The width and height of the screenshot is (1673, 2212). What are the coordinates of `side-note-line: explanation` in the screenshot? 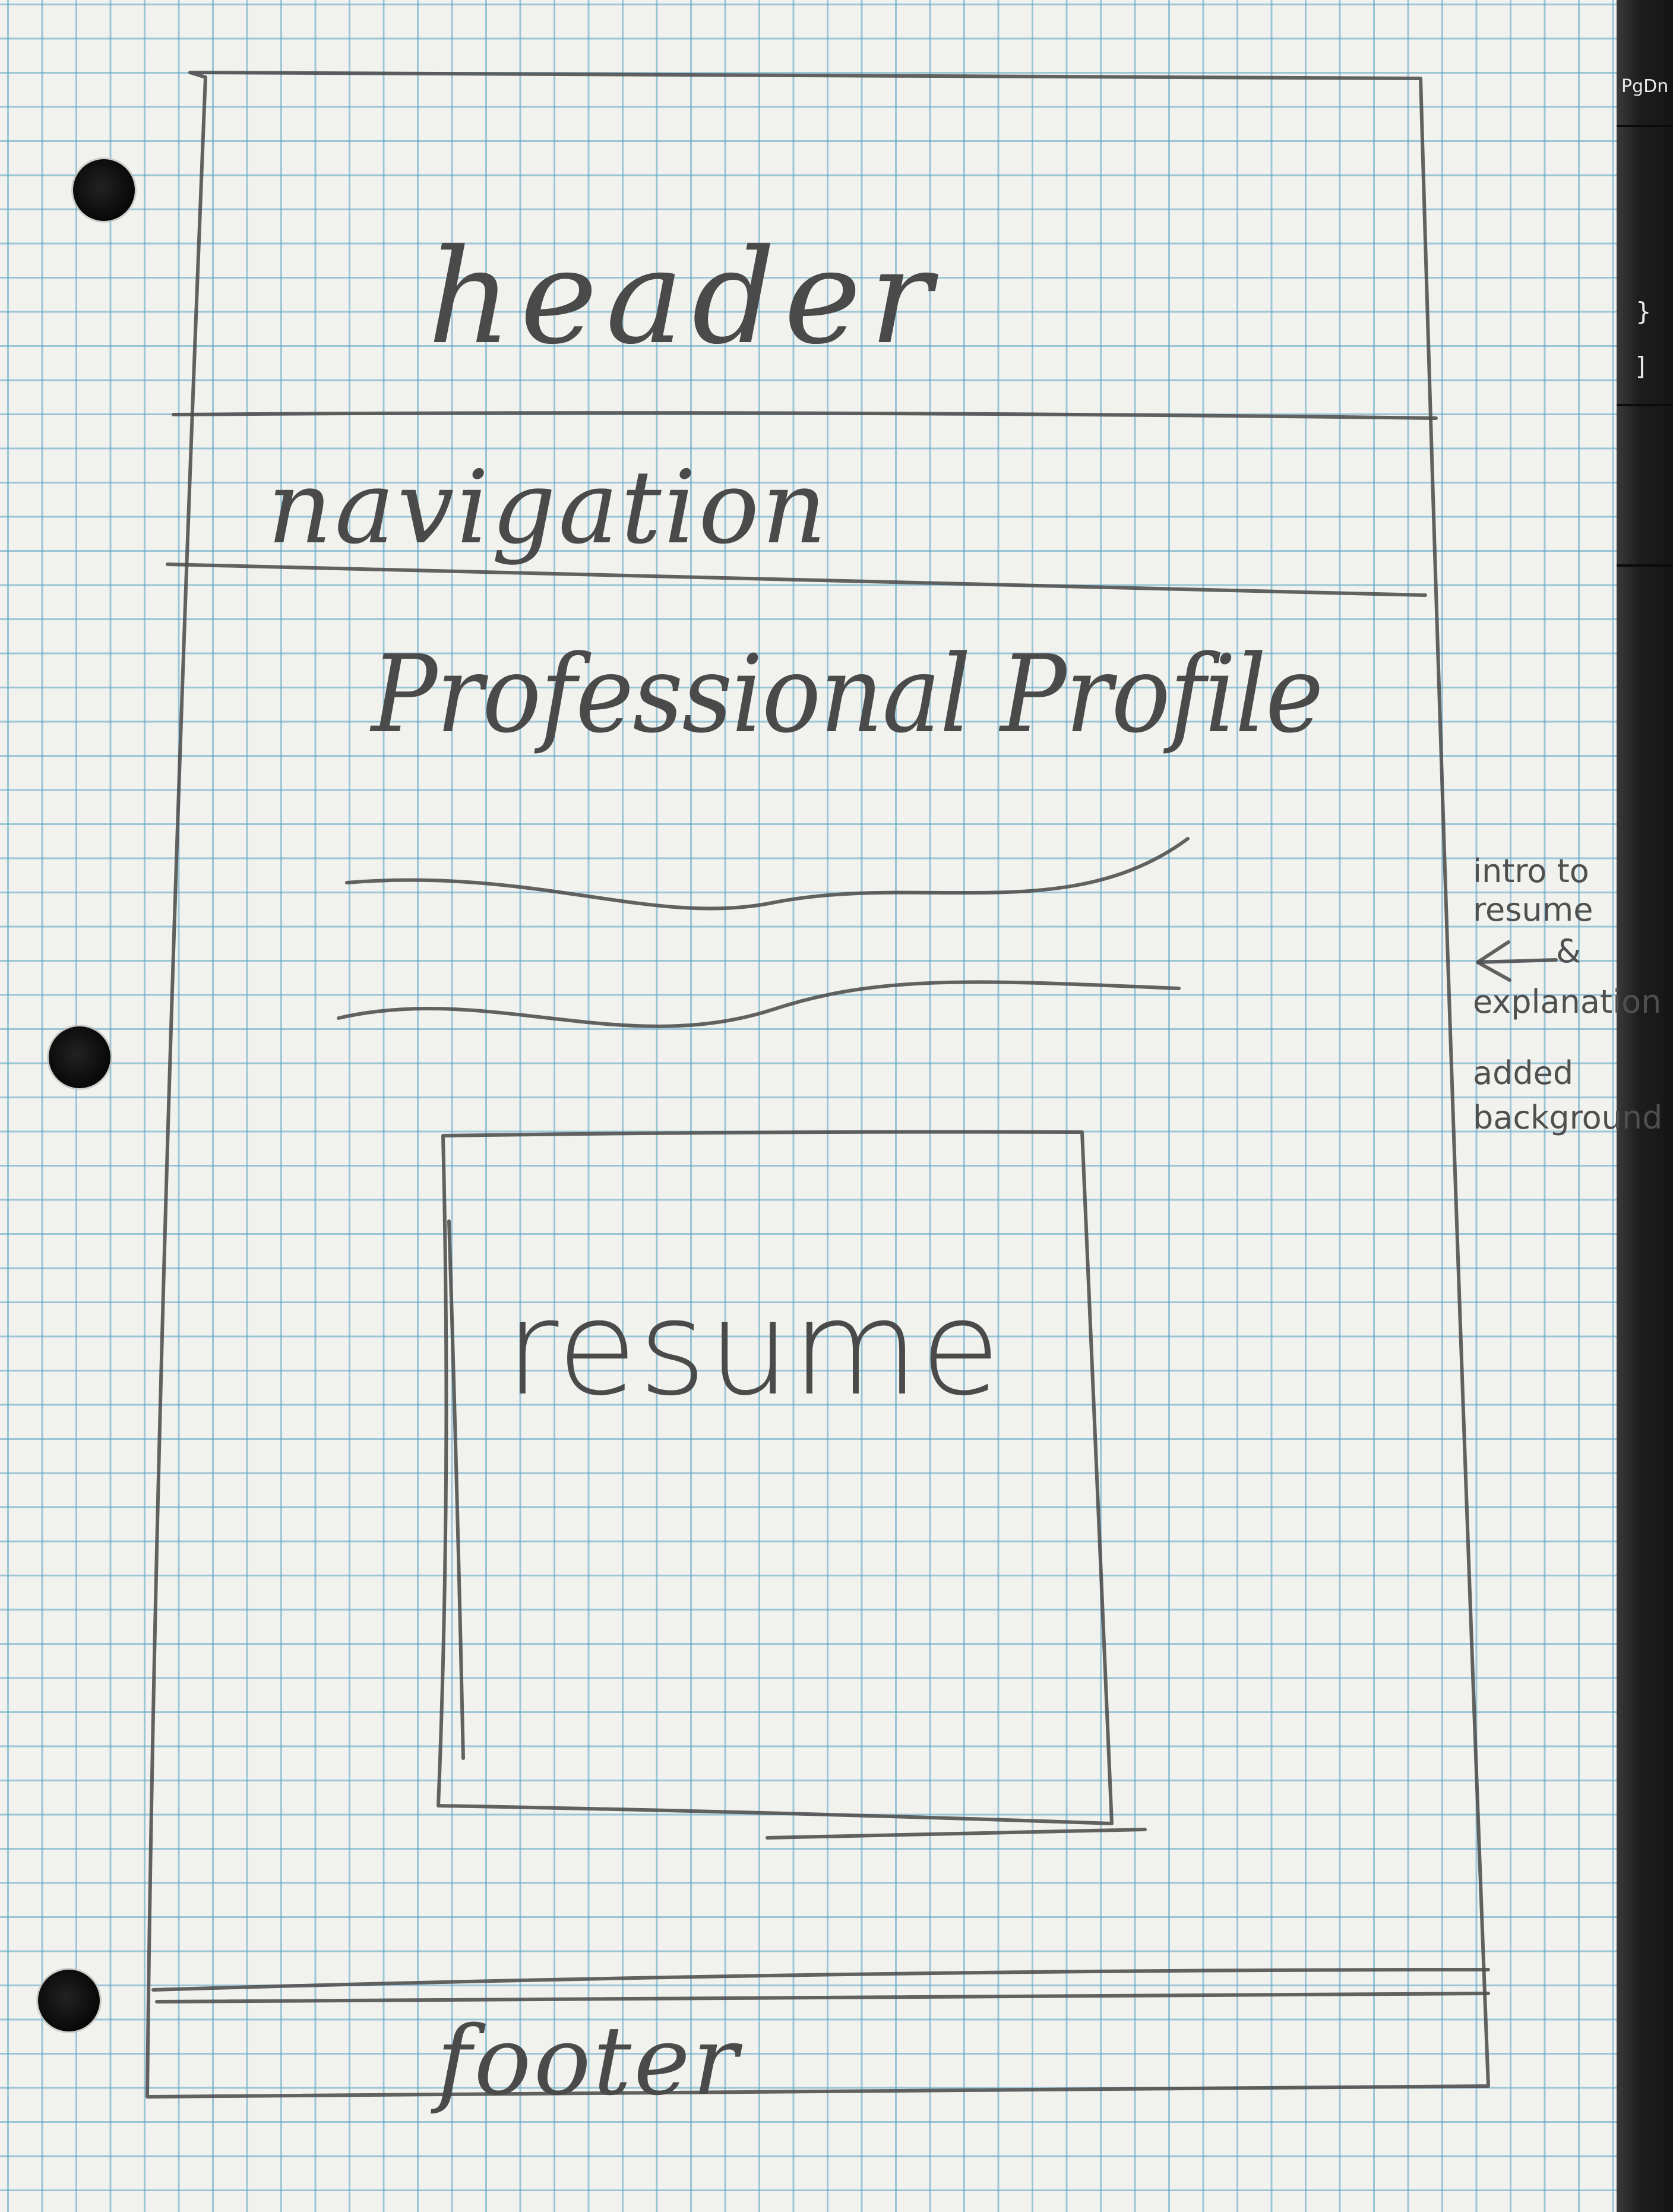 It's located at (1567, 1002).